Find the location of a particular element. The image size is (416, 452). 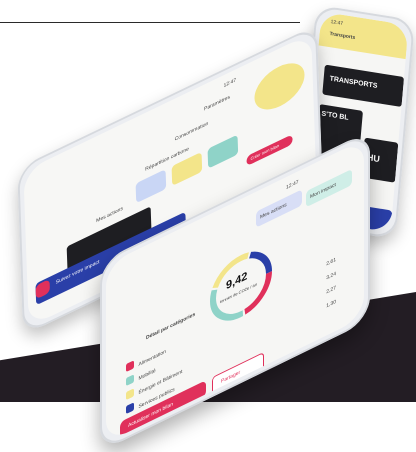

tab-my-impact: Mon impact is located at coordinates (329, 188).